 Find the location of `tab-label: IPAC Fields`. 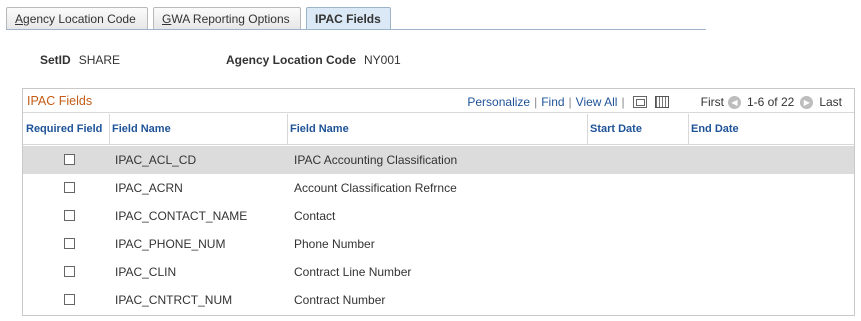

tab-label: IPAC Fields is located at coordinates (348, 19).